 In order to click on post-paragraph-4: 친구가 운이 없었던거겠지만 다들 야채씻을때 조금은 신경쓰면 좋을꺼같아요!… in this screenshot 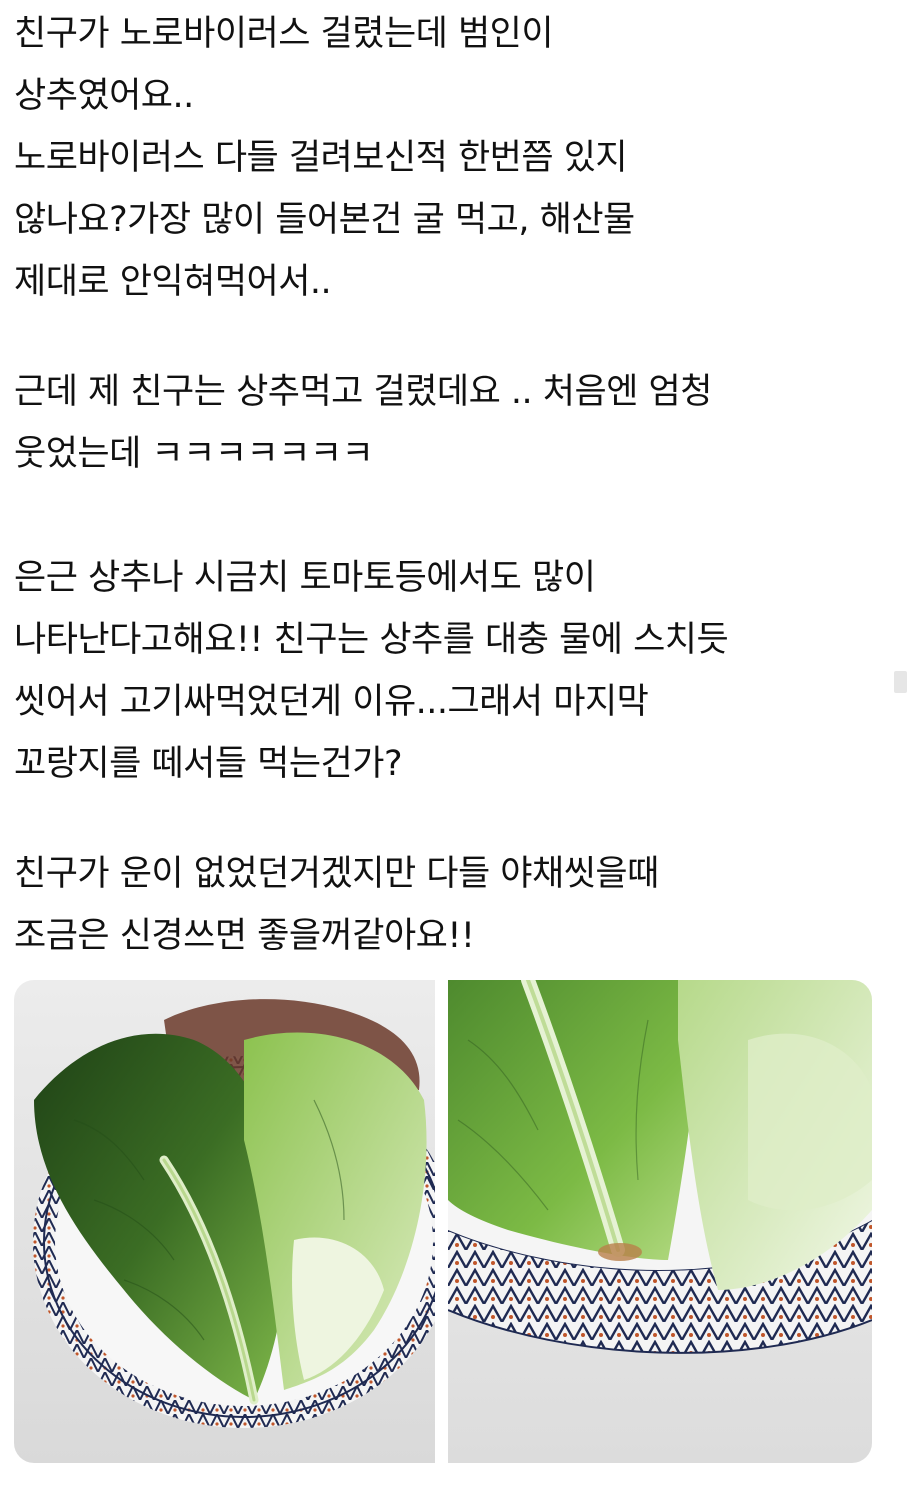, I will do `click(336, 905)`.